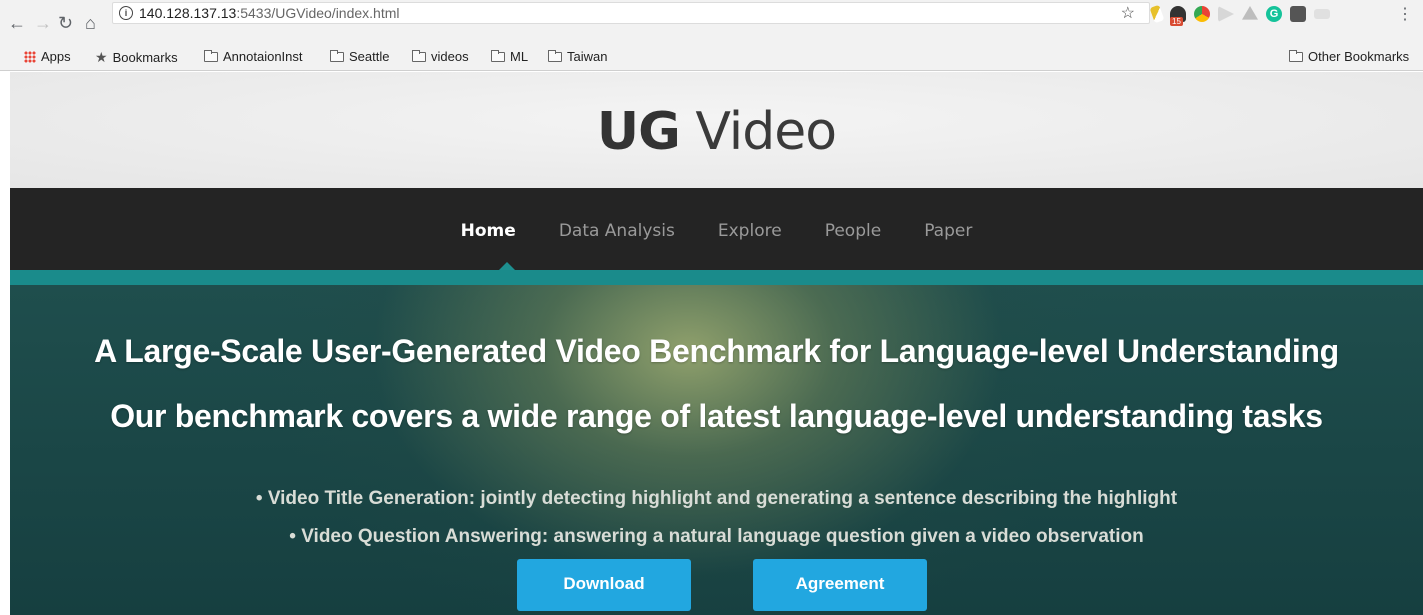 This screenshot has width=1423, height=615. What do you see at coordinates (56, 56) in the screenshot?
I see `bookmark-label: Apps` at bounding box center [56, 56].